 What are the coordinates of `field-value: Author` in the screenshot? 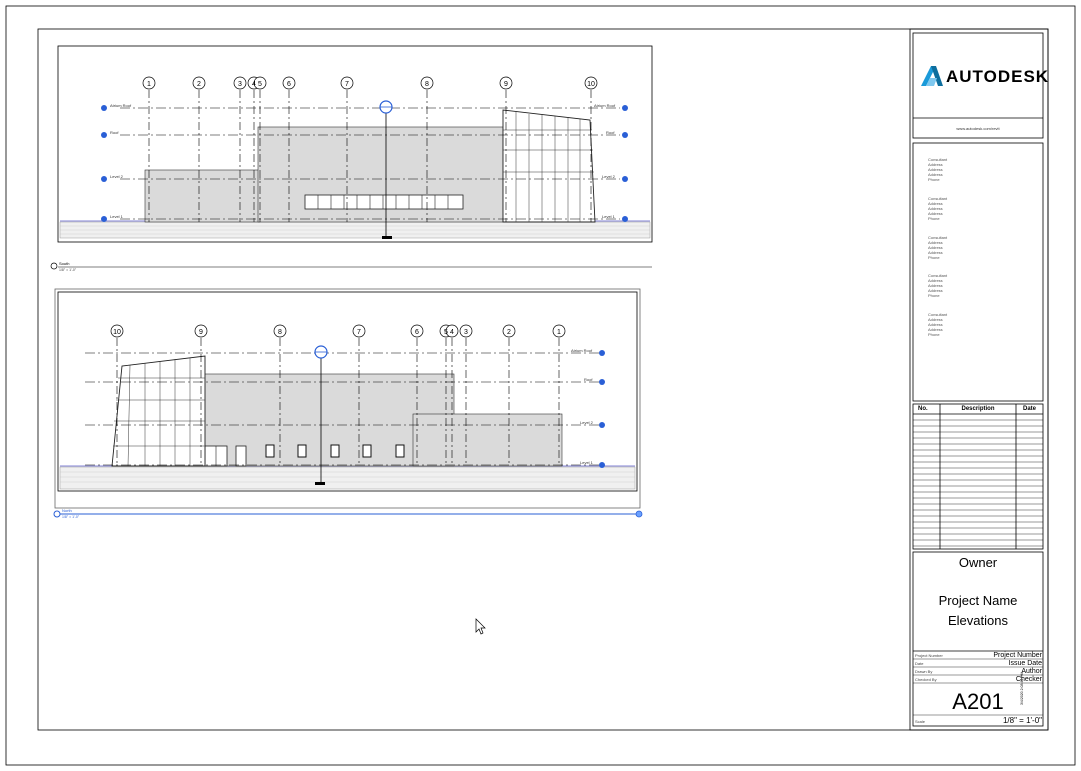 It's located at (1031, 671).